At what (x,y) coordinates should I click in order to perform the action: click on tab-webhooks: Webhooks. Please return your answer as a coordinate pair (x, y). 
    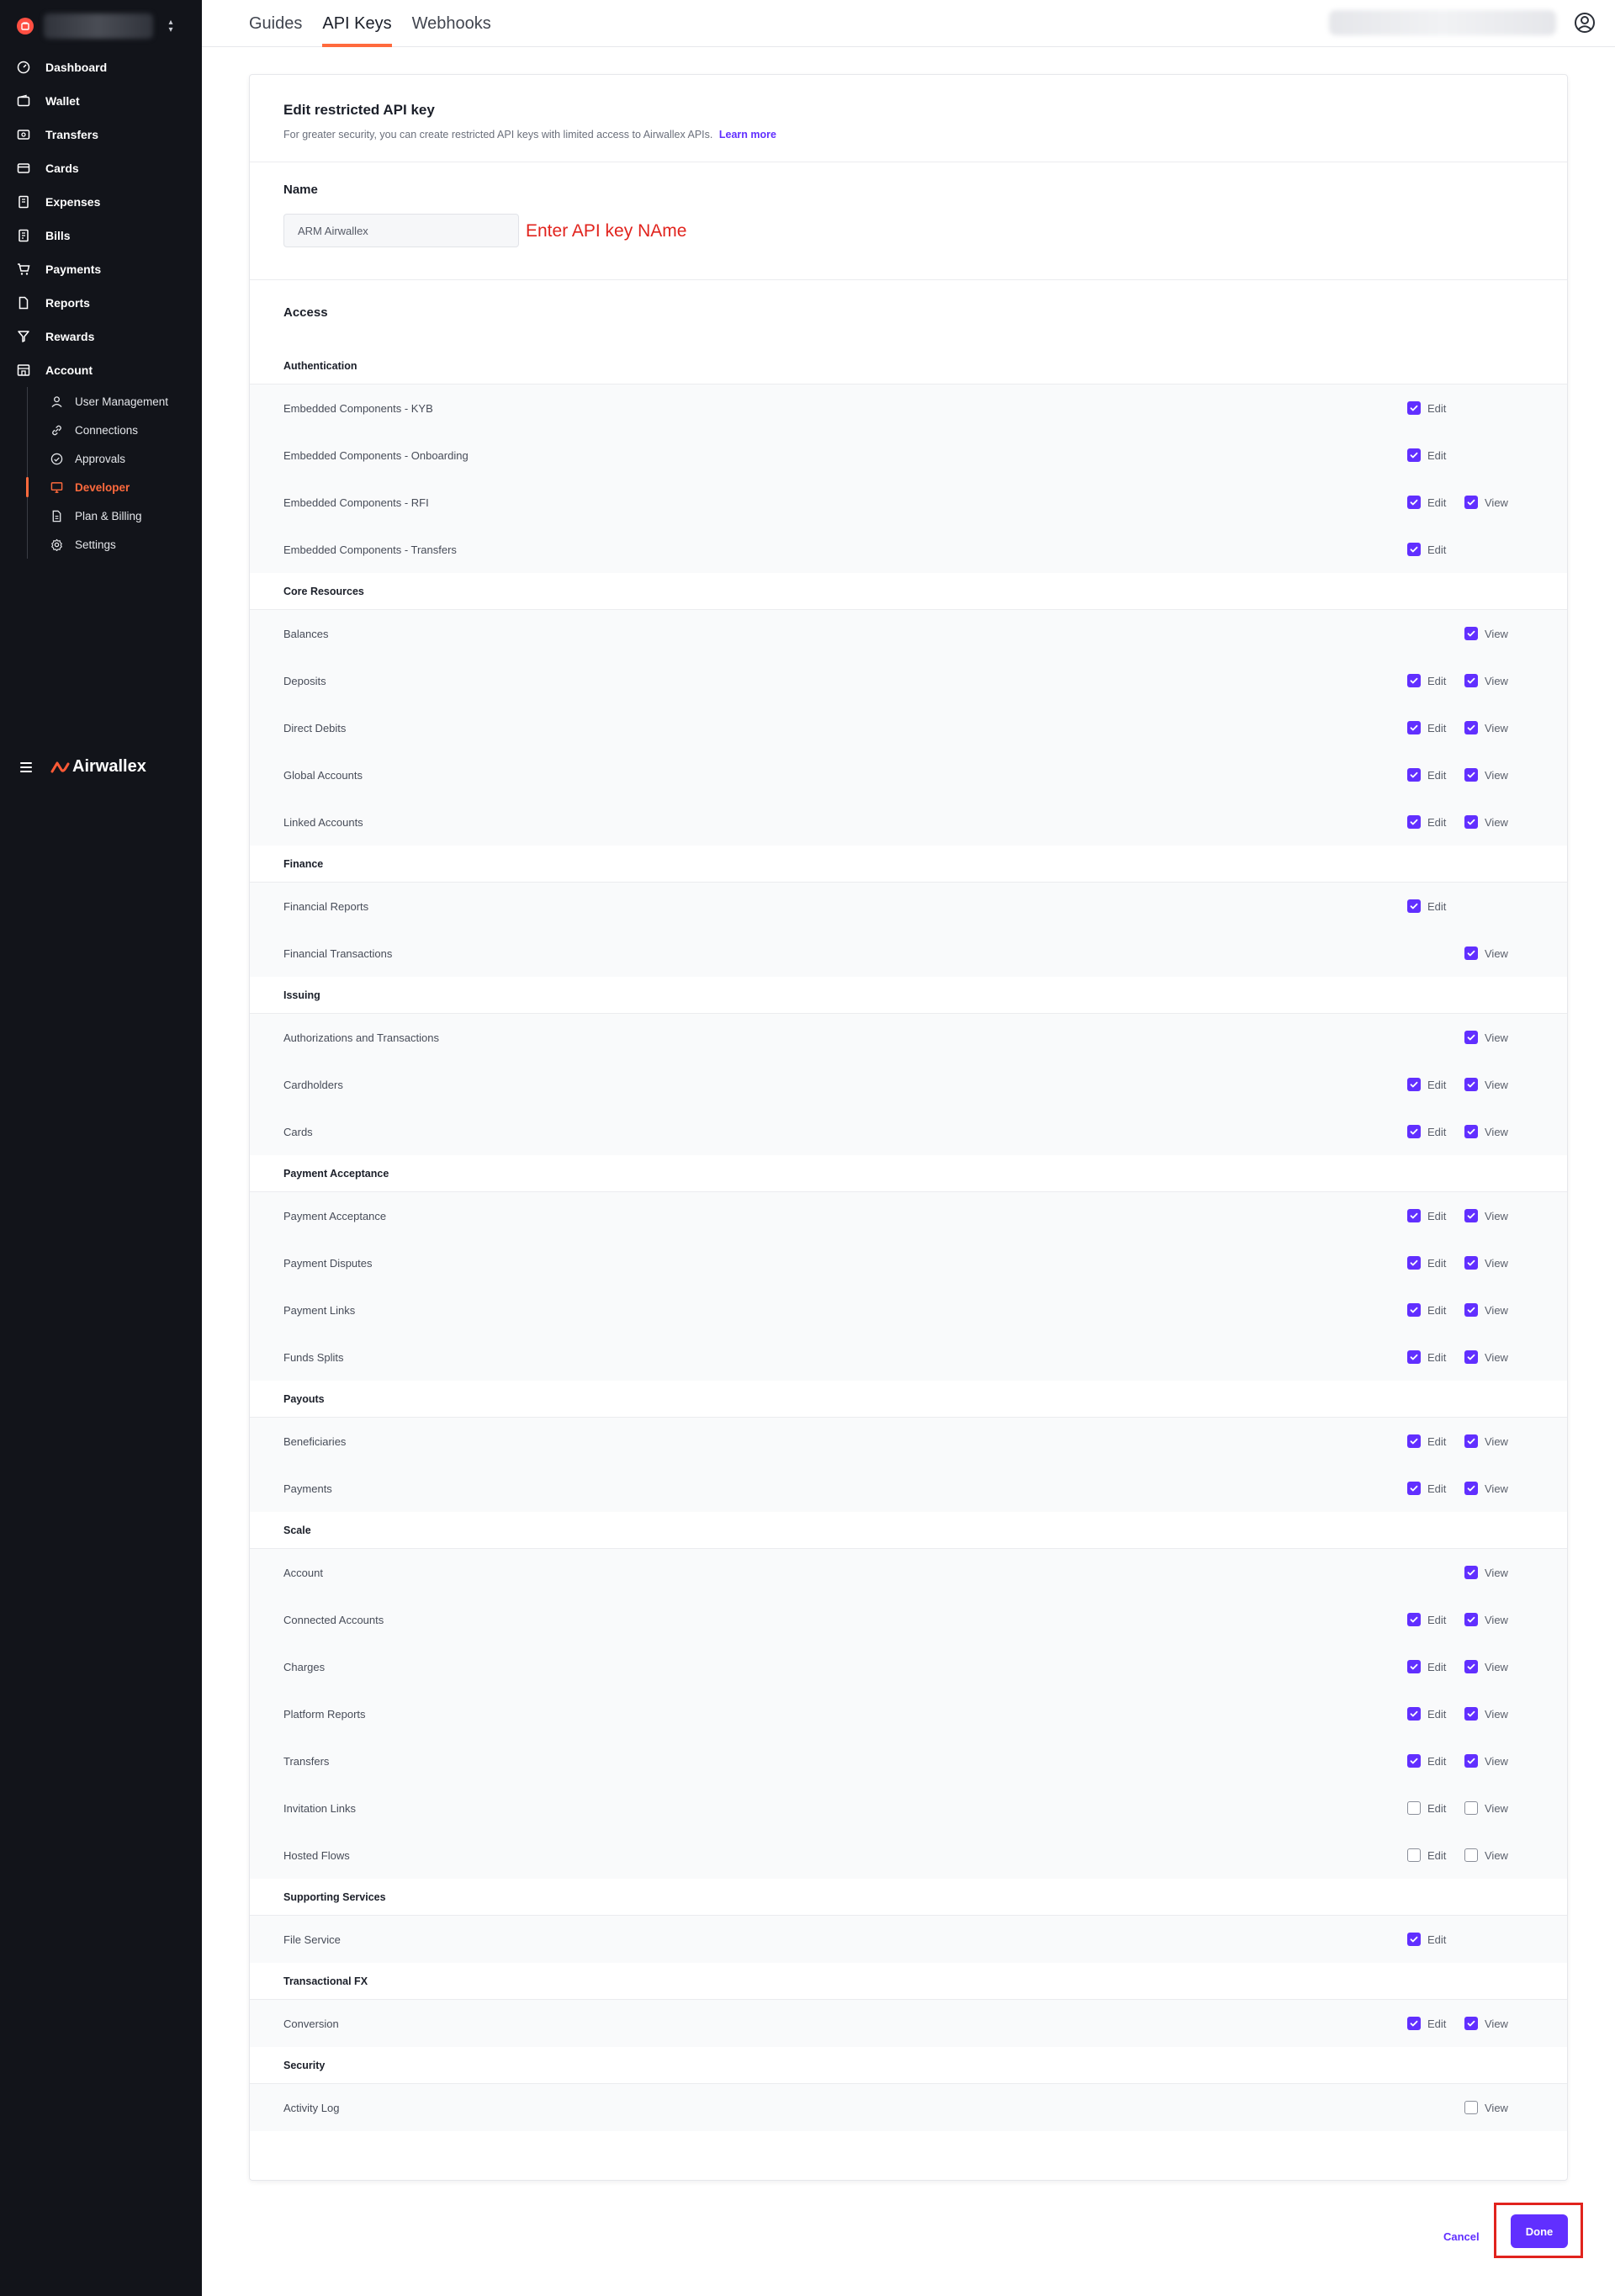
    Looking at the image, I should click on (451, 24).